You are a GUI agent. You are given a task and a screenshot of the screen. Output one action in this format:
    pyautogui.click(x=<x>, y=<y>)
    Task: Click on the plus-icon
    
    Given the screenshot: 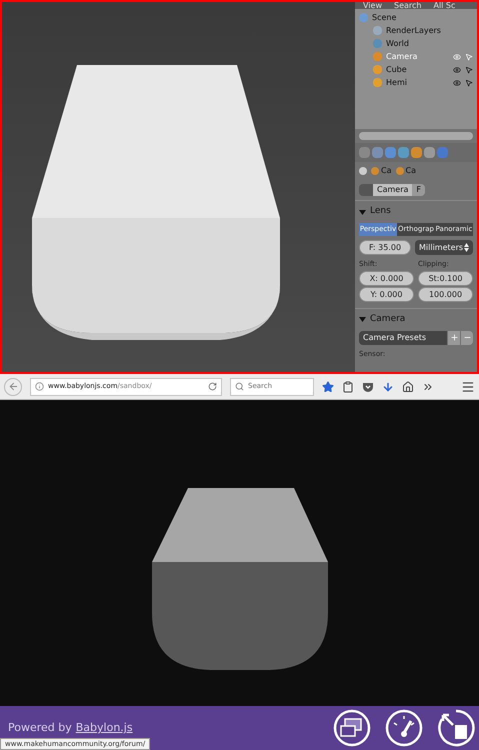 What is the action you would take?
    pyautogui.click(x=454, y=337)
    